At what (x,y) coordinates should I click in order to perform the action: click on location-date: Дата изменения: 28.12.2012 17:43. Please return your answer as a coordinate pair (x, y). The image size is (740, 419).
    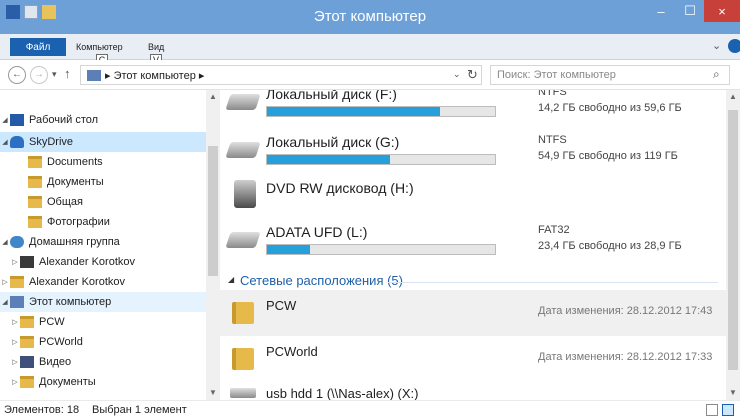
    Looking at the image, I should click on (625, 311).